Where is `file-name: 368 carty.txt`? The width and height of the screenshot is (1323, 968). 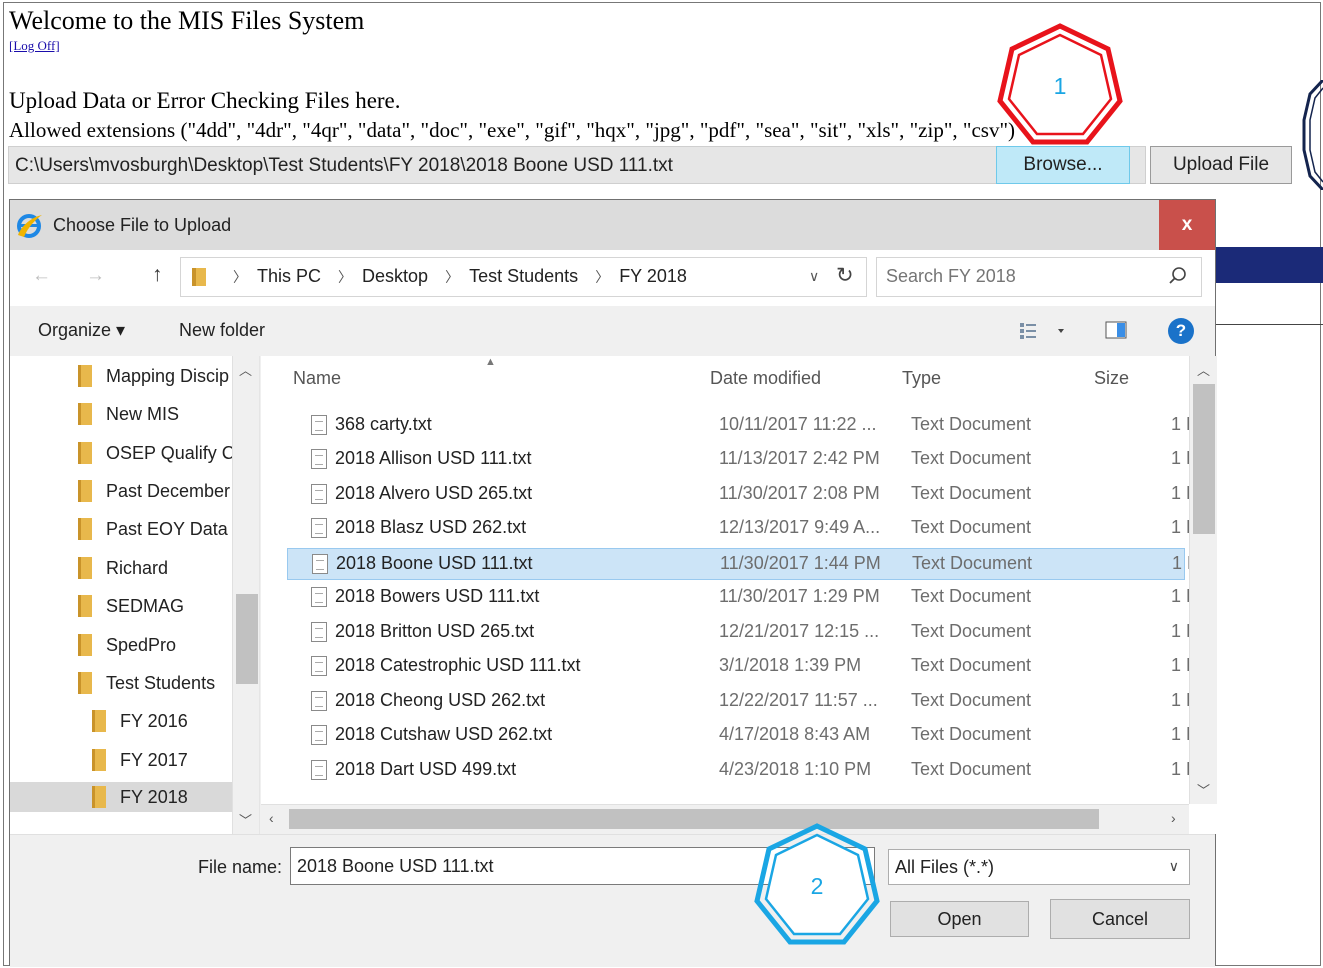
file-name: 368 carty.txt is located at coordinates (383, 424).